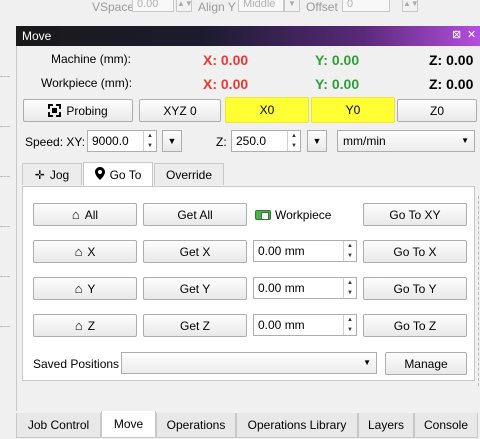 Image resolution: width=480 pixels, height=439 pixels. I want to click on tab-goto: Go To, so click(118, 174).